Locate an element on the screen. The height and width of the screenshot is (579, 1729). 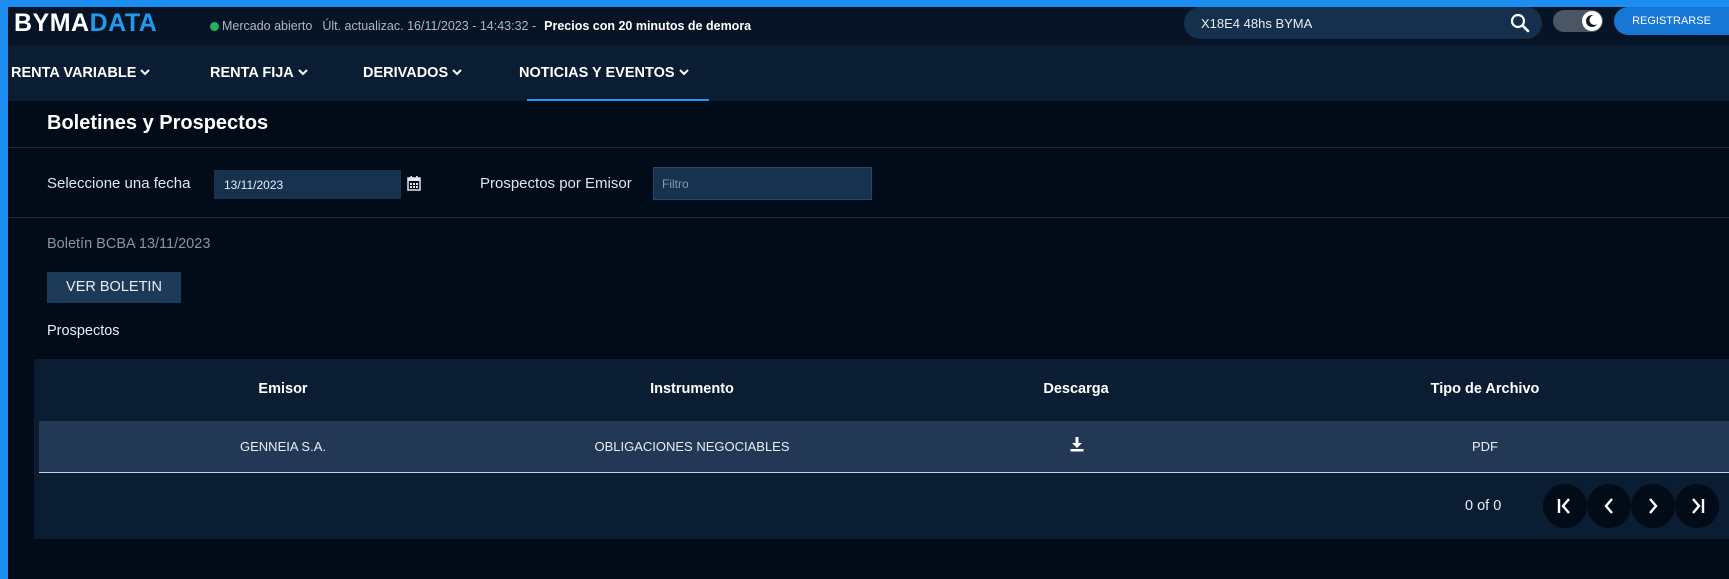
chevron-left-icon is located at coordinates (1608, 506).